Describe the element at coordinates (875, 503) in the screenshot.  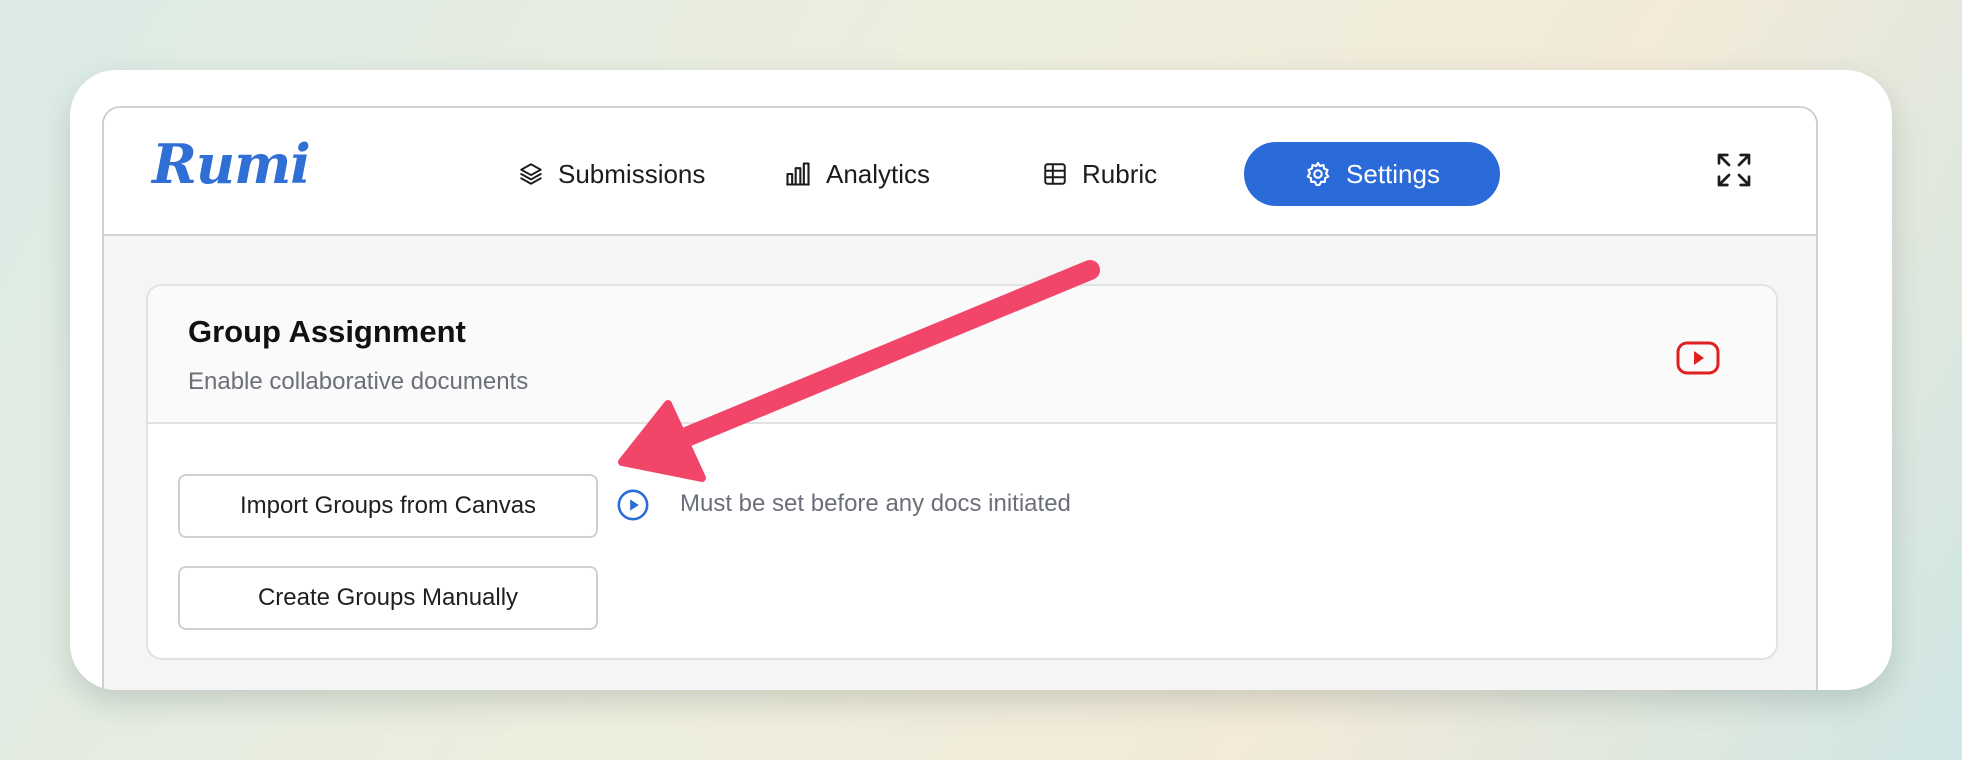
I see `hint-text: Must be set before any docs initiated` at that location.